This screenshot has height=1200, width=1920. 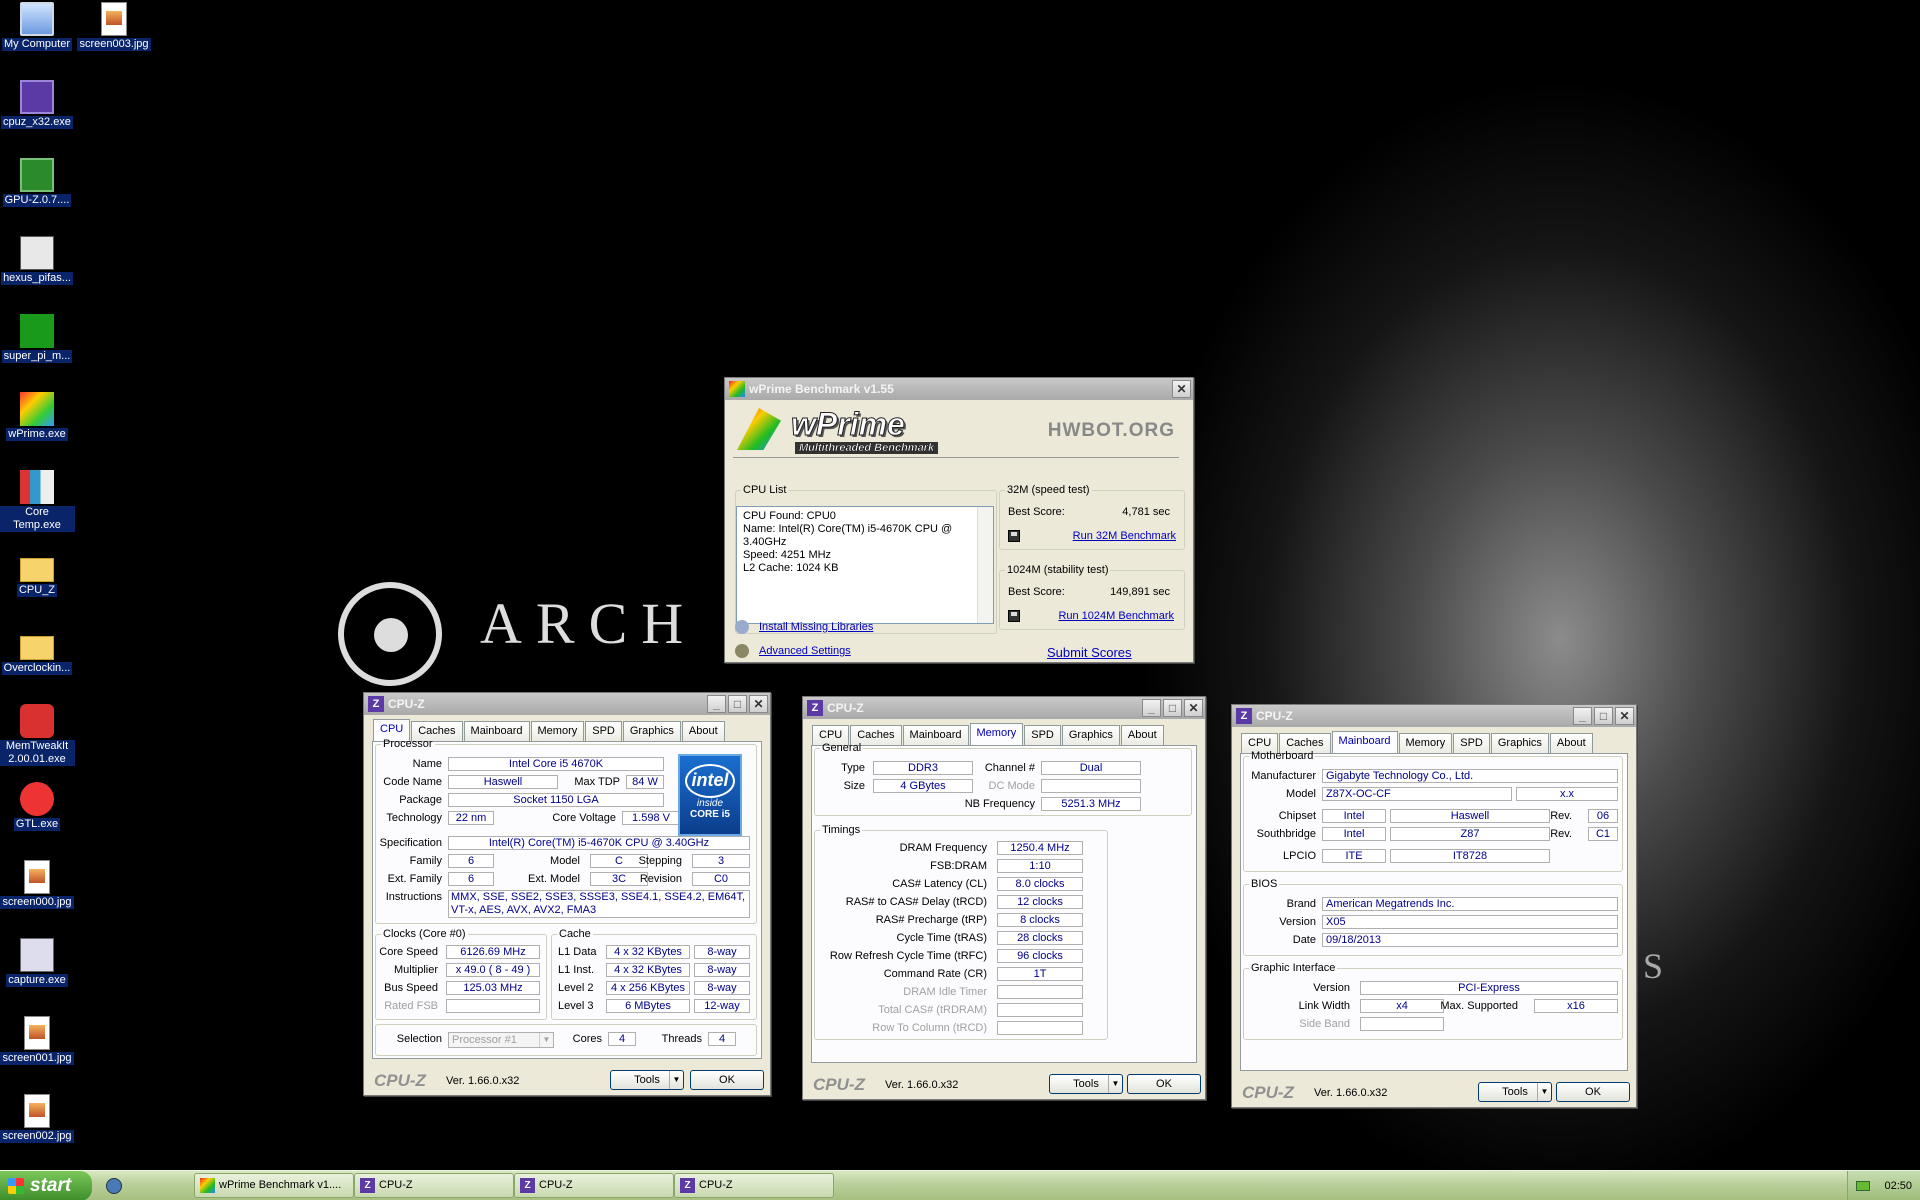 What do you see at coordinates (1898, 1186) in the screenshot?
I see `clock: 02:50` at bounding box center [1898, 1186].